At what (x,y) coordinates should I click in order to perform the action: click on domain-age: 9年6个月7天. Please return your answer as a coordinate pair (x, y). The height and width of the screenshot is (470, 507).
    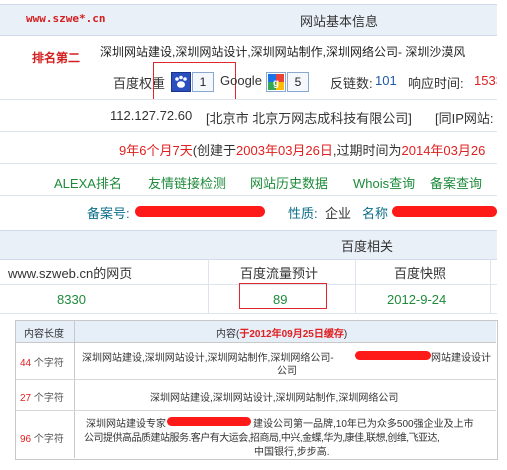
    Looking at the image, I should click on (156, 150).